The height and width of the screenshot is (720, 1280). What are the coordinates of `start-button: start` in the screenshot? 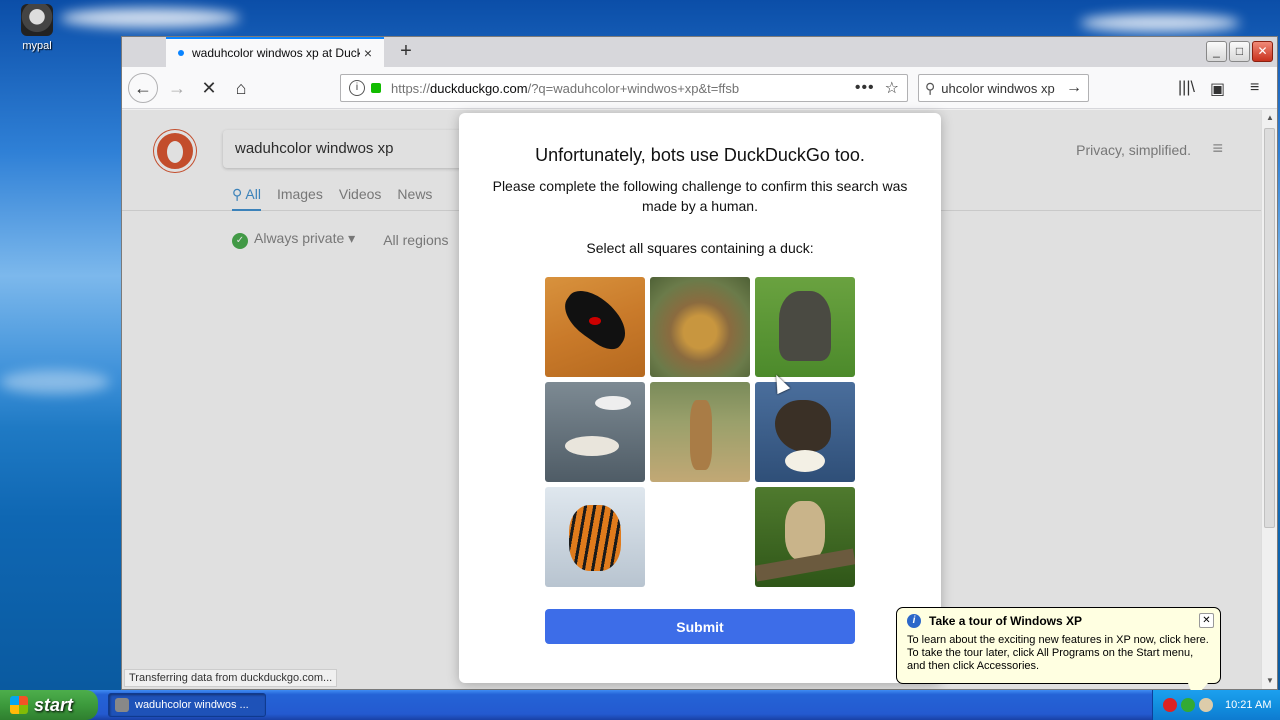 It's located at (49, 705).